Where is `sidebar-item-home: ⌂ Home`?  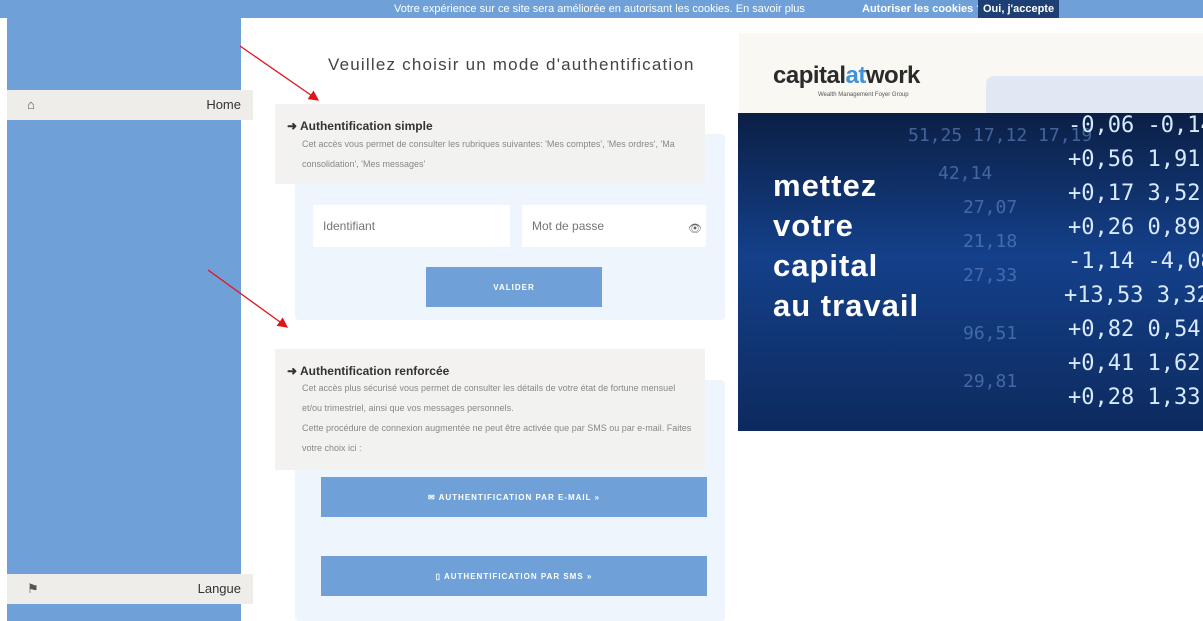 sidebar-item-home: ⌂ Home is located at coordinates (130, 105).